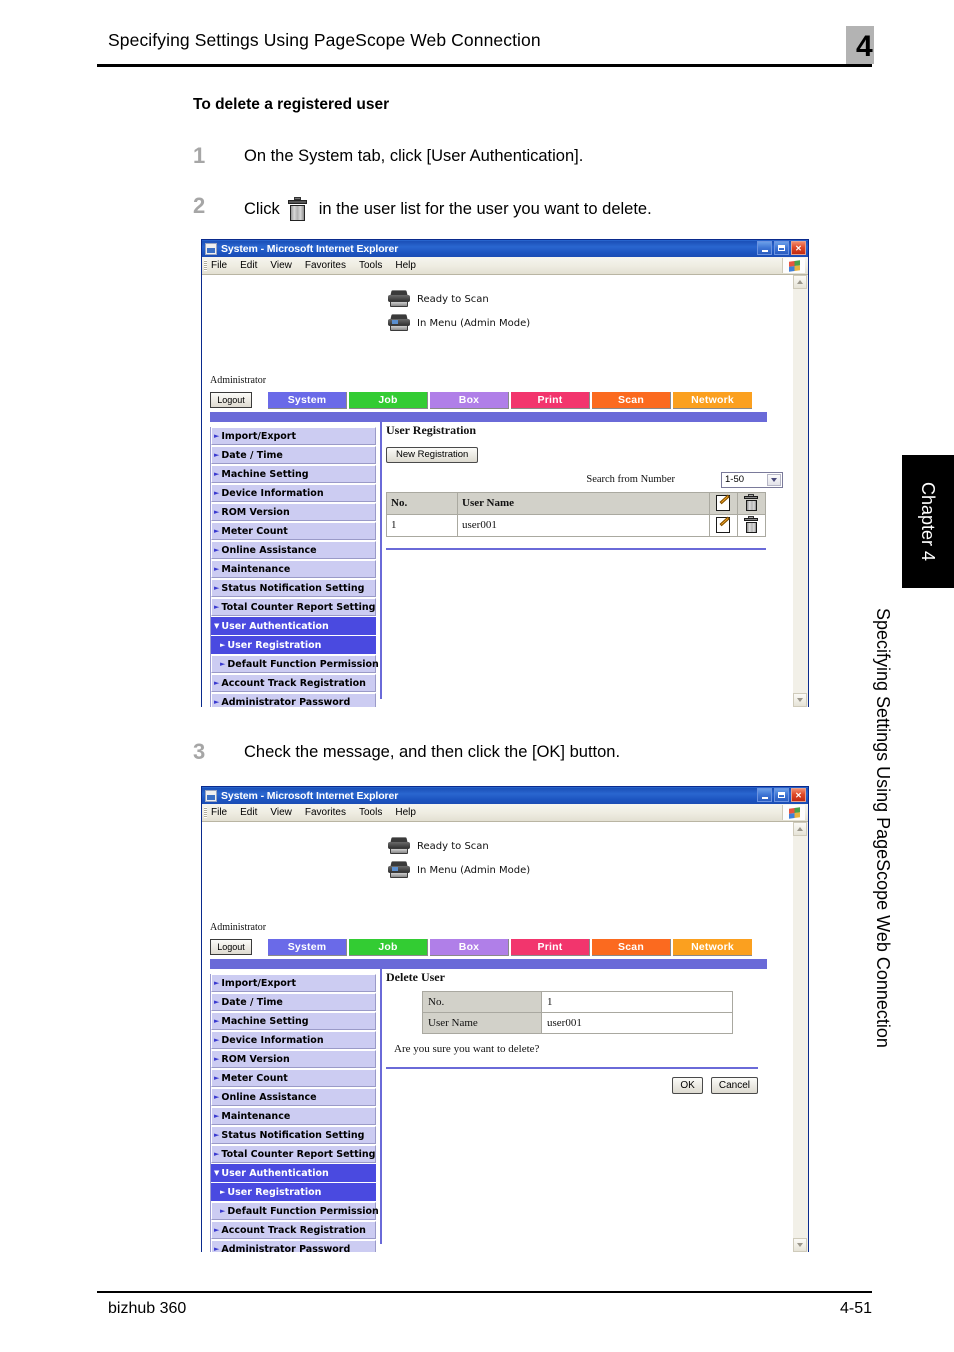 This screenshot has width=954, height=1352. I want to click on table-header-row: No. User Name, so click(576, 503).